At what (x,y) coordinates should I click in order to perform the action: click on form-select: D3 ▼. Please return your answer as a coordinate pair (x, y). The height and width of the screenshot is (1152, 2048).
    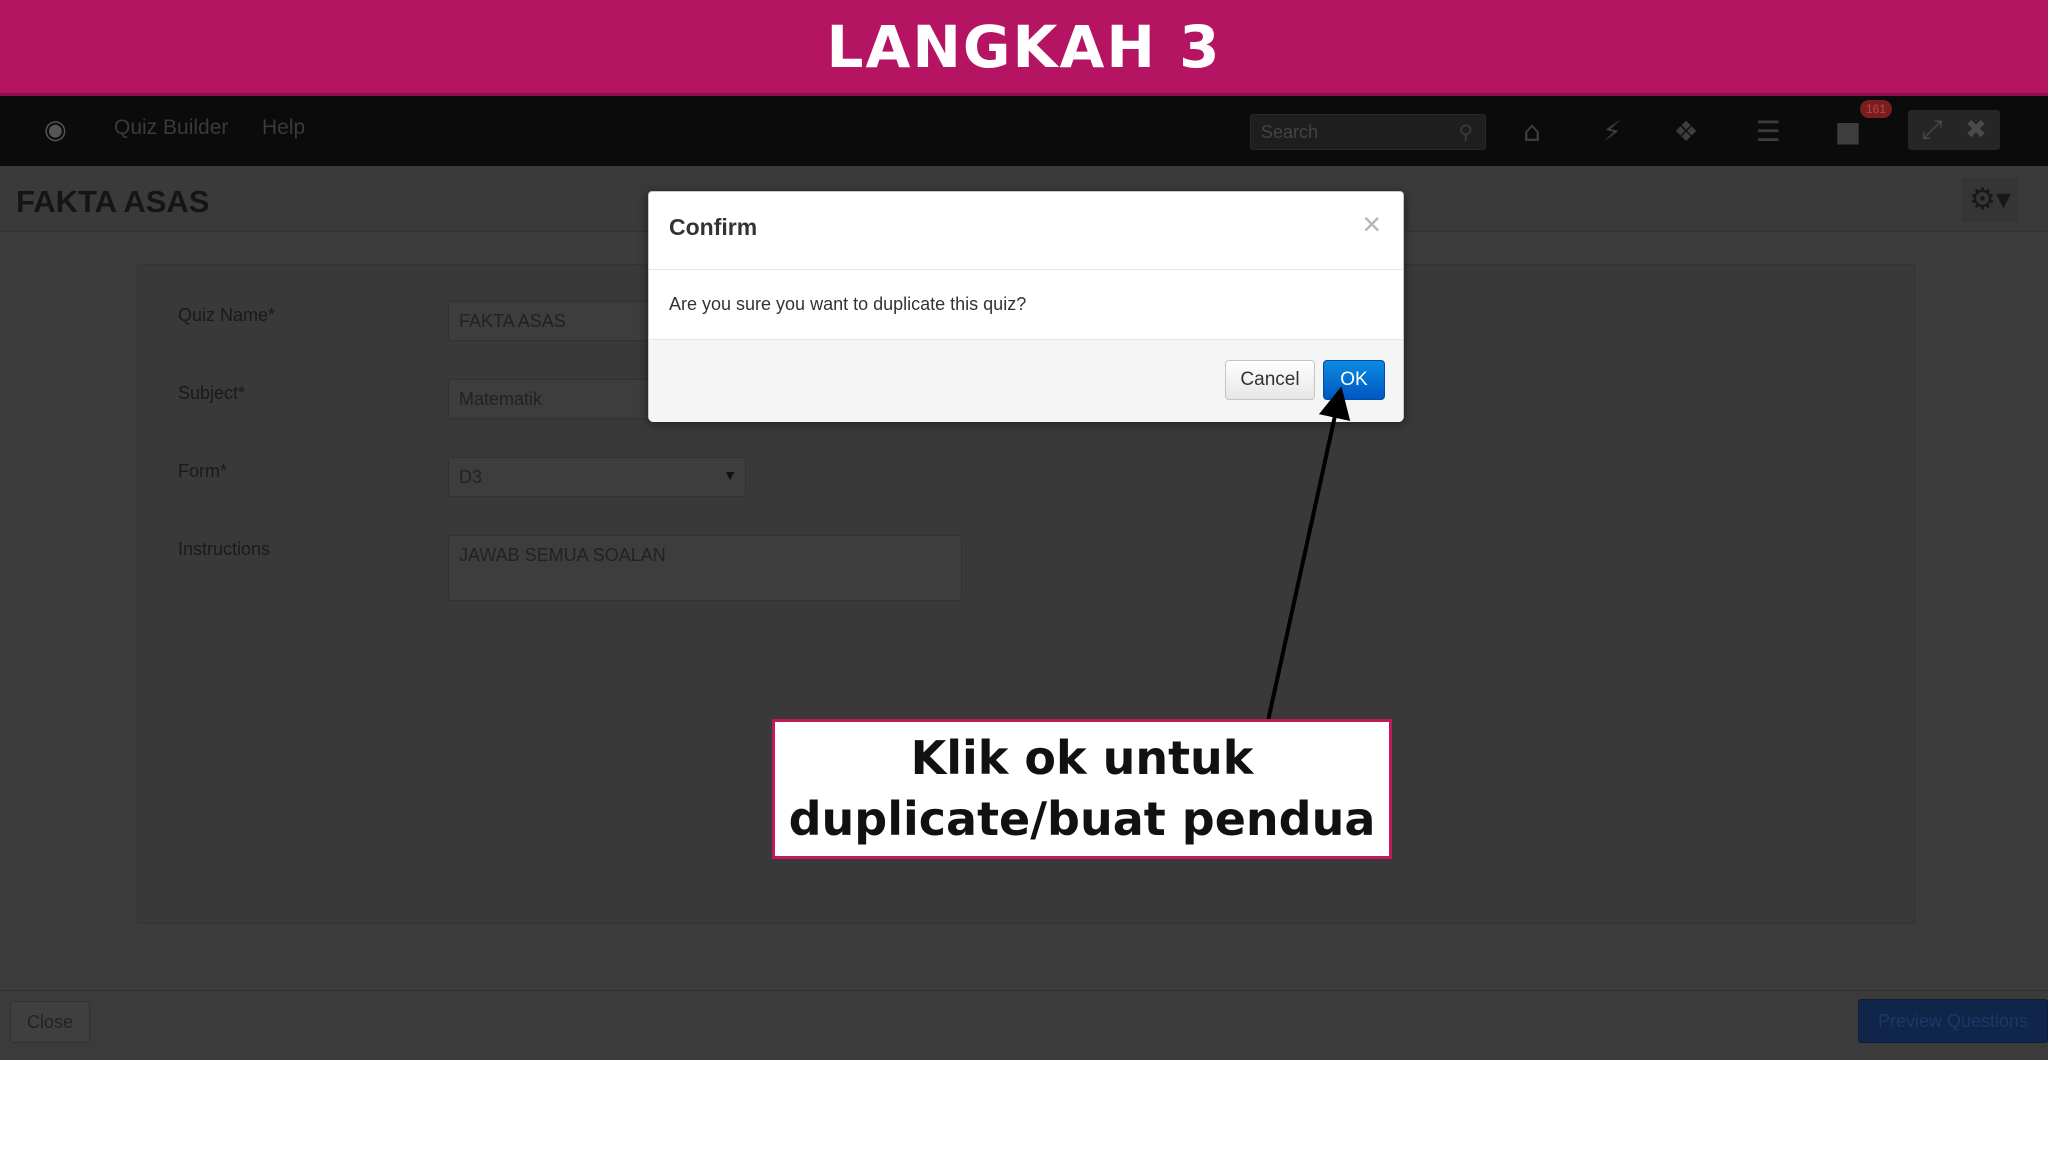
    Looking at the image, I should click on (597, 477).